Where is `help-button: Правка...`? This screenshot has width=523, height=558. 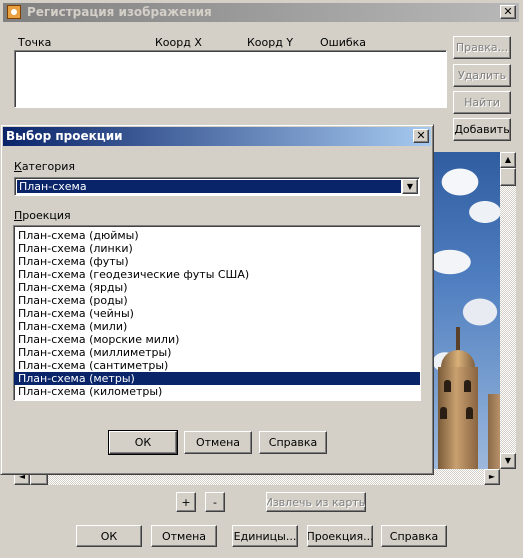 help-button: Правка... is located at coordinates (482, 47).